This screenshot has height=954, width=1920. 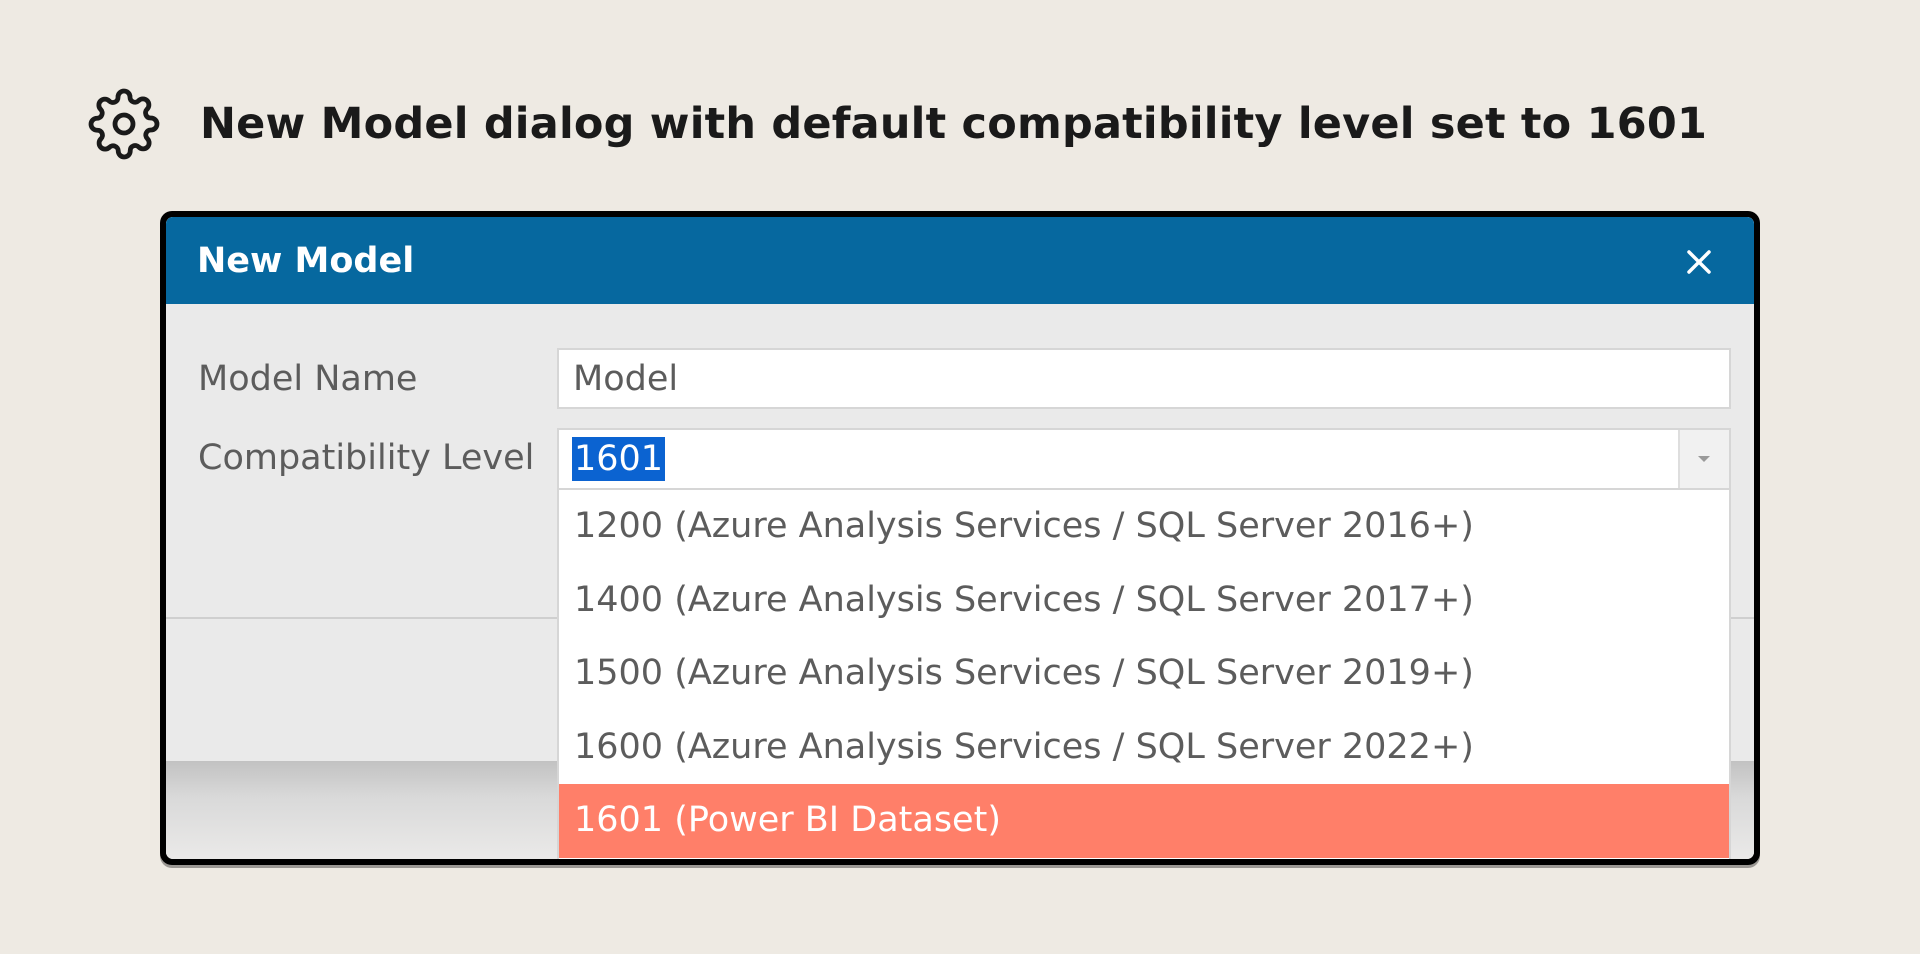 What do you see at coordinates (308, 379) in the screenshot?
I see `model-name-label: Model Name` at bounding box center [308, 379].